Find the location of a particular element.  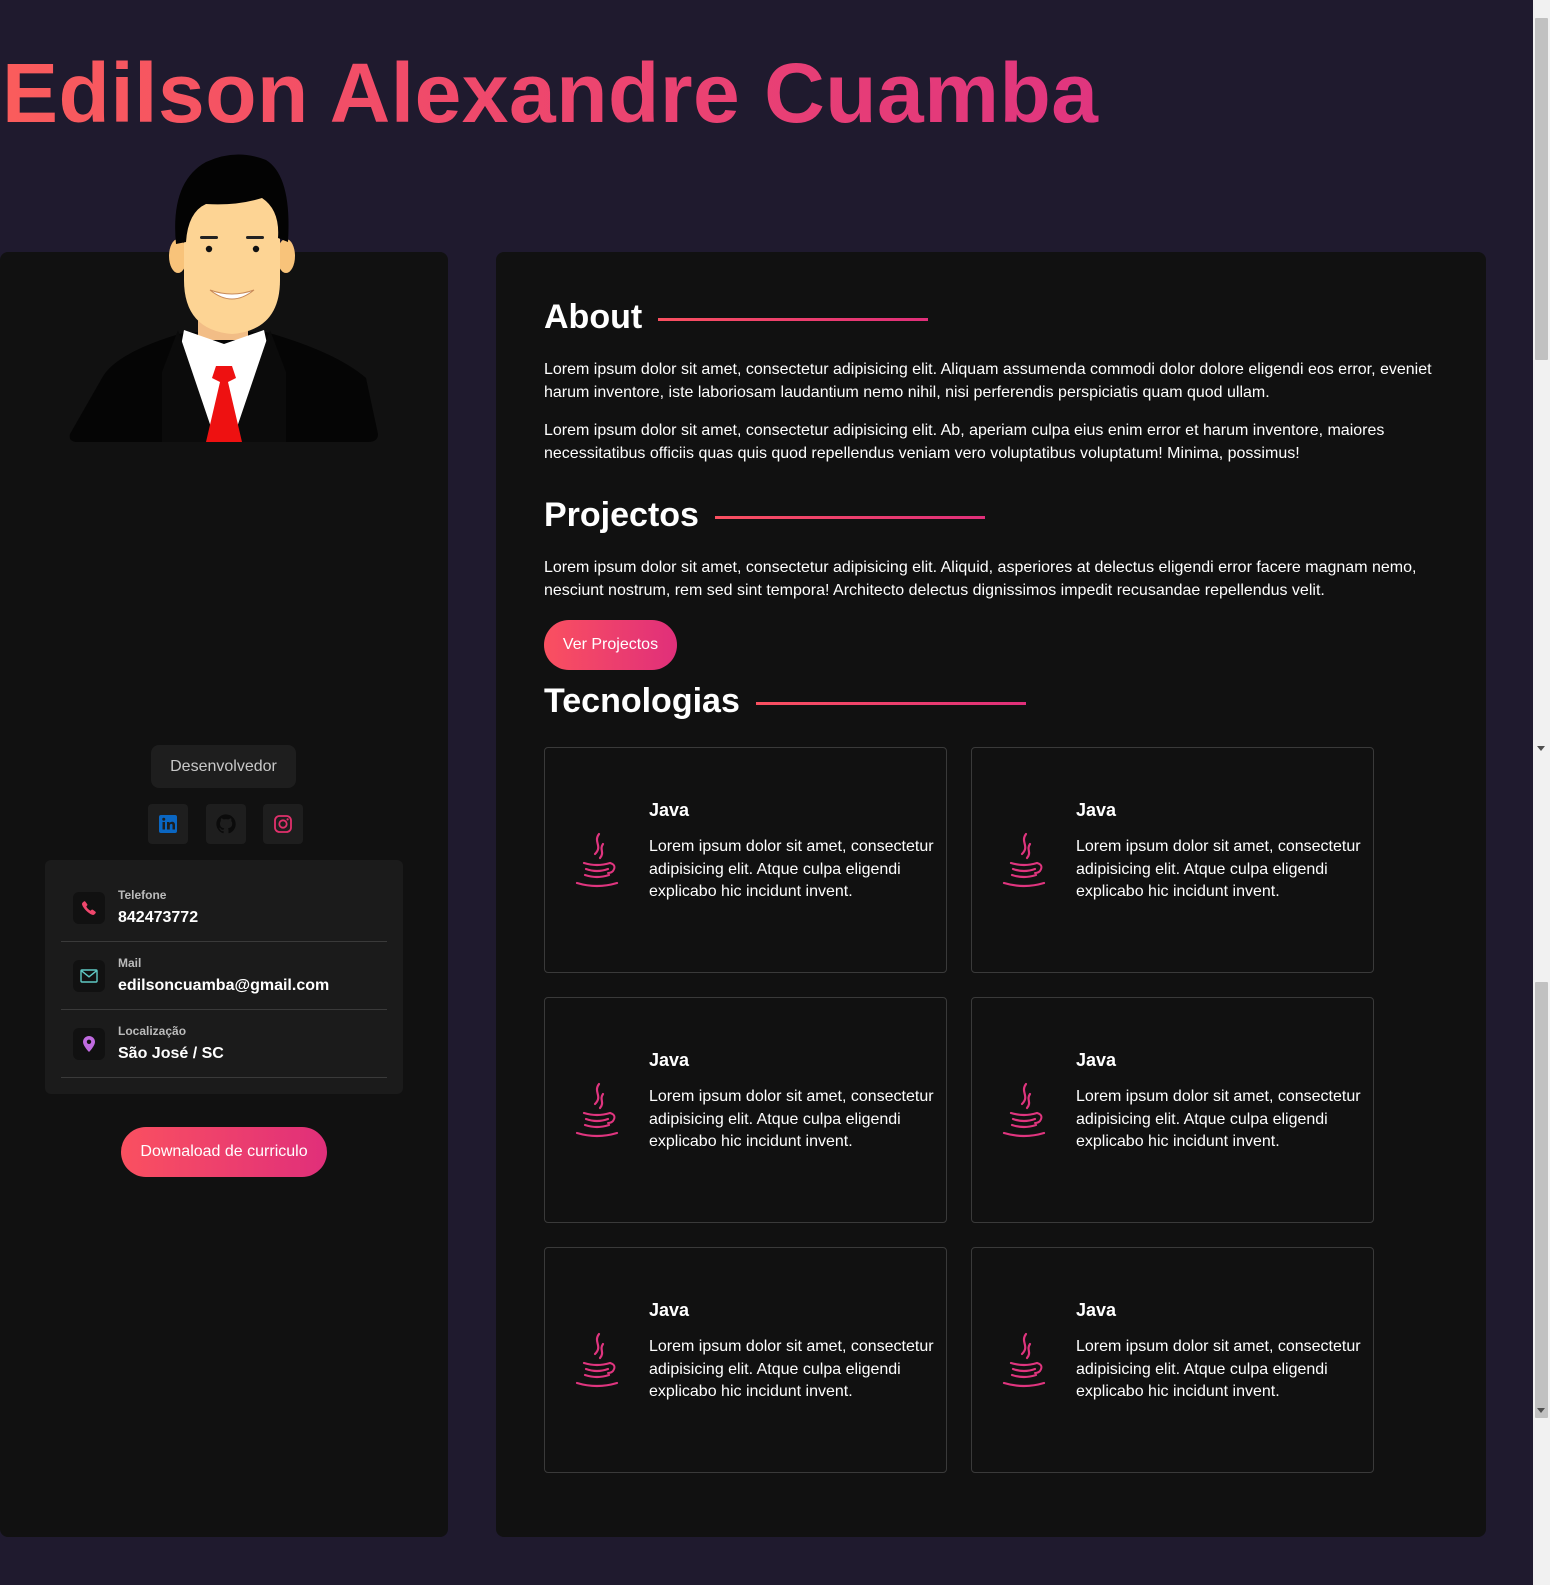

phone-icon is located at coordinates (89, 907).